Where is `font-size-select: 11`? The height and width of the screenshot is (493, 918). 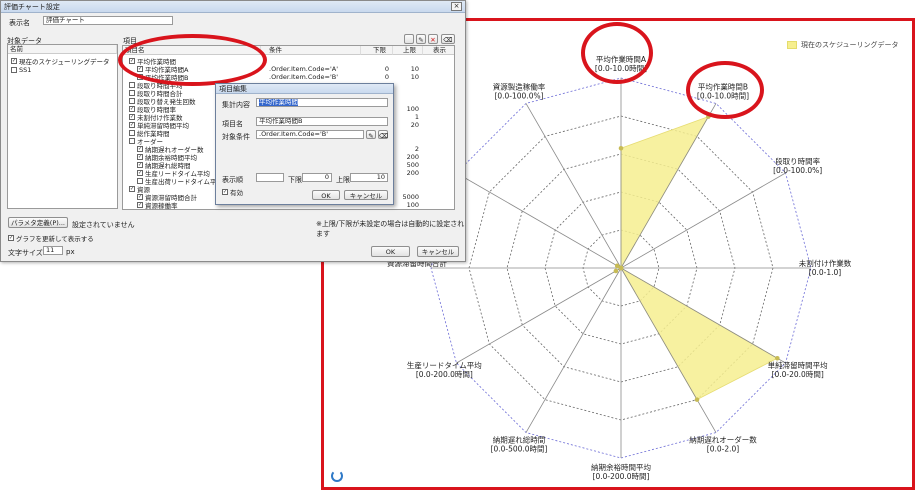
font-size-select: 11 is located at coordinates (53, 250).